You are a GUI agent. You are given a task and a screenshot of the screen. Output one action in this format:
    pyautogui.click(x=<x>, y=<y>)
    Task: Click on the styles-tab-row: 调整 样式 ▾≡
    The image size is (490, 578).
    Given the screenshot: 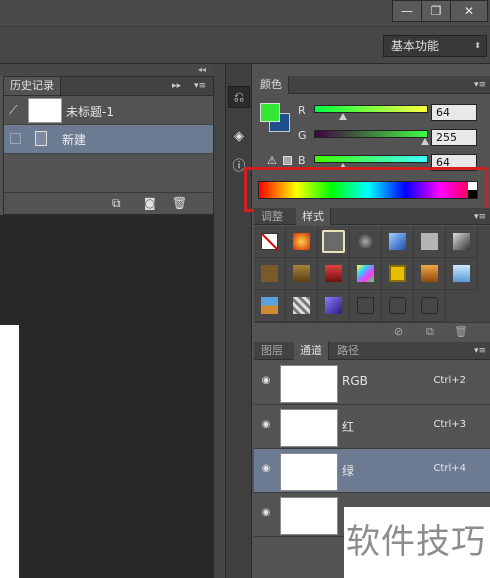 What is the action you would take?
    pyautogui.click(x=372, y=216)
    